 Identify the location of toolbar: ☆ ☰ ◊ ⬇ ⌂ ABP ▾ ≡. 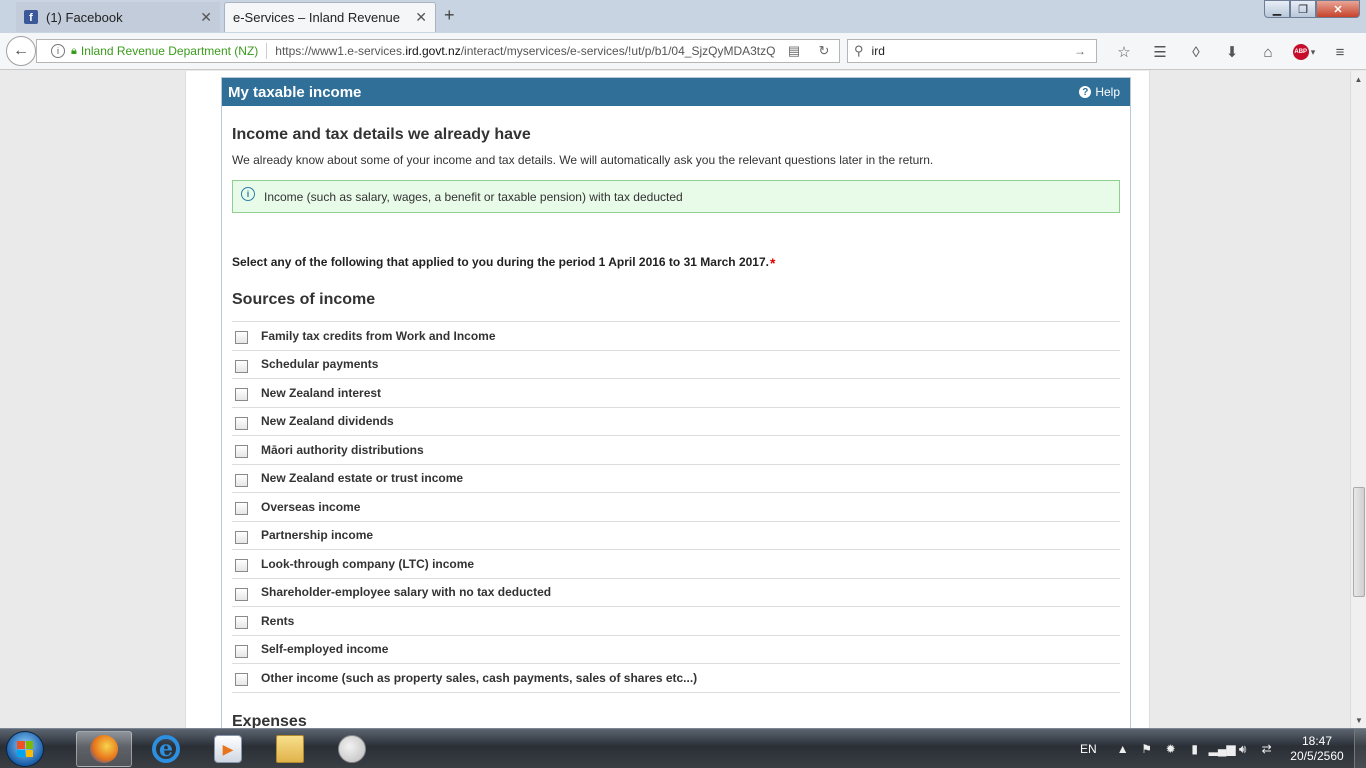
(1232, 52).